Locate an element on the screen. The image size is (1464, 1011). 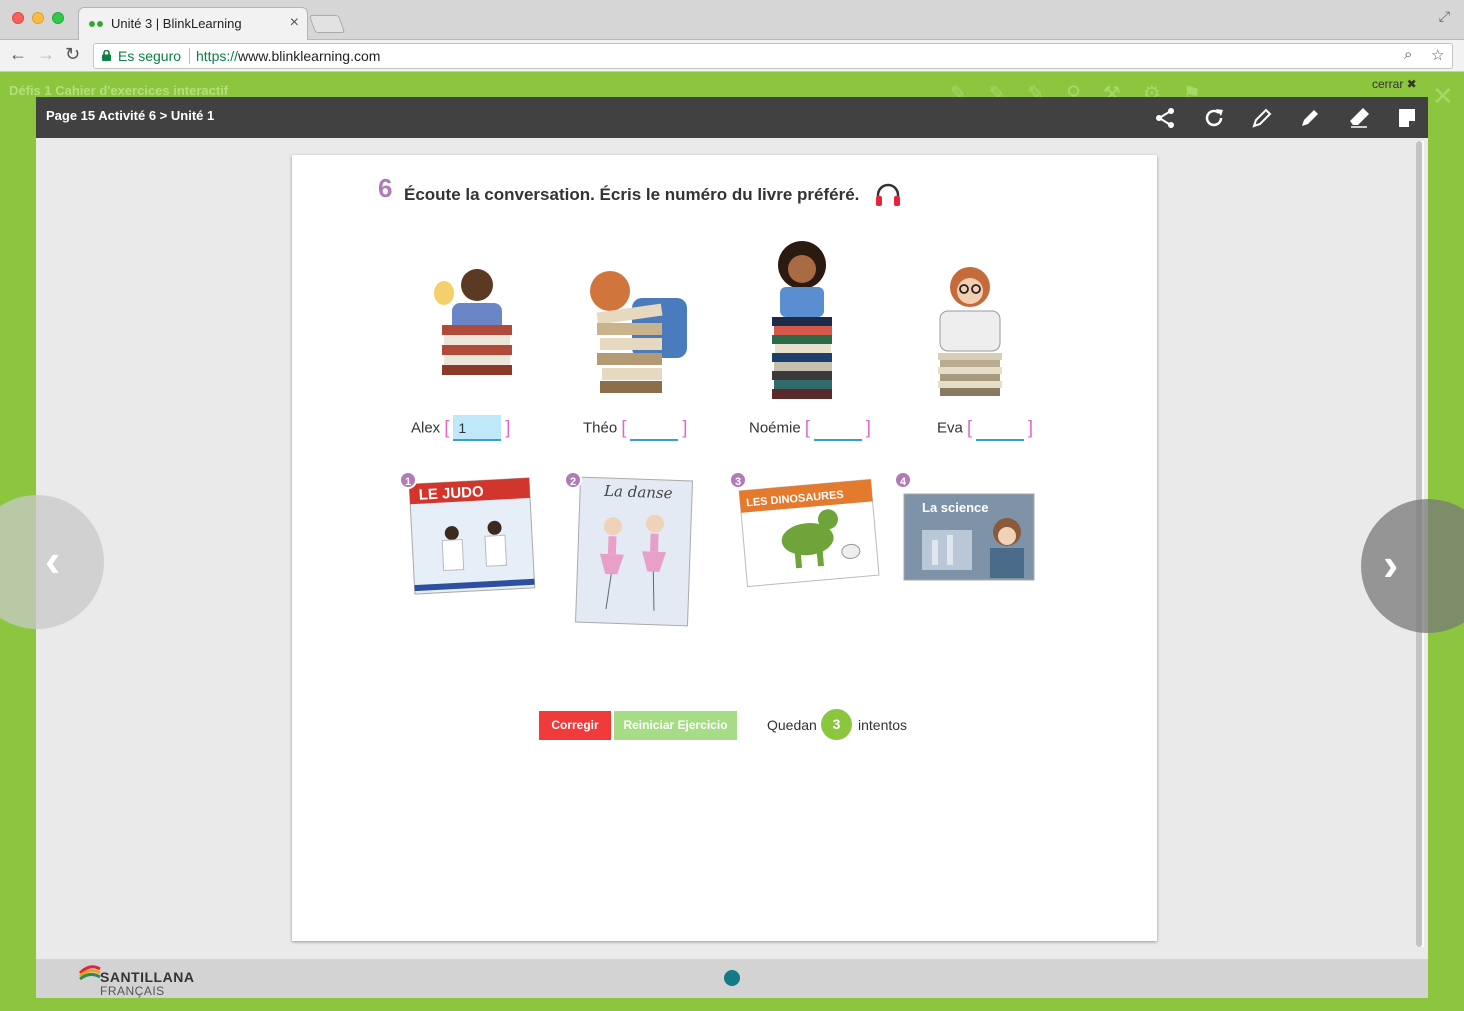
attempts-count-badge: 3 is located at coordinates (836, 724).